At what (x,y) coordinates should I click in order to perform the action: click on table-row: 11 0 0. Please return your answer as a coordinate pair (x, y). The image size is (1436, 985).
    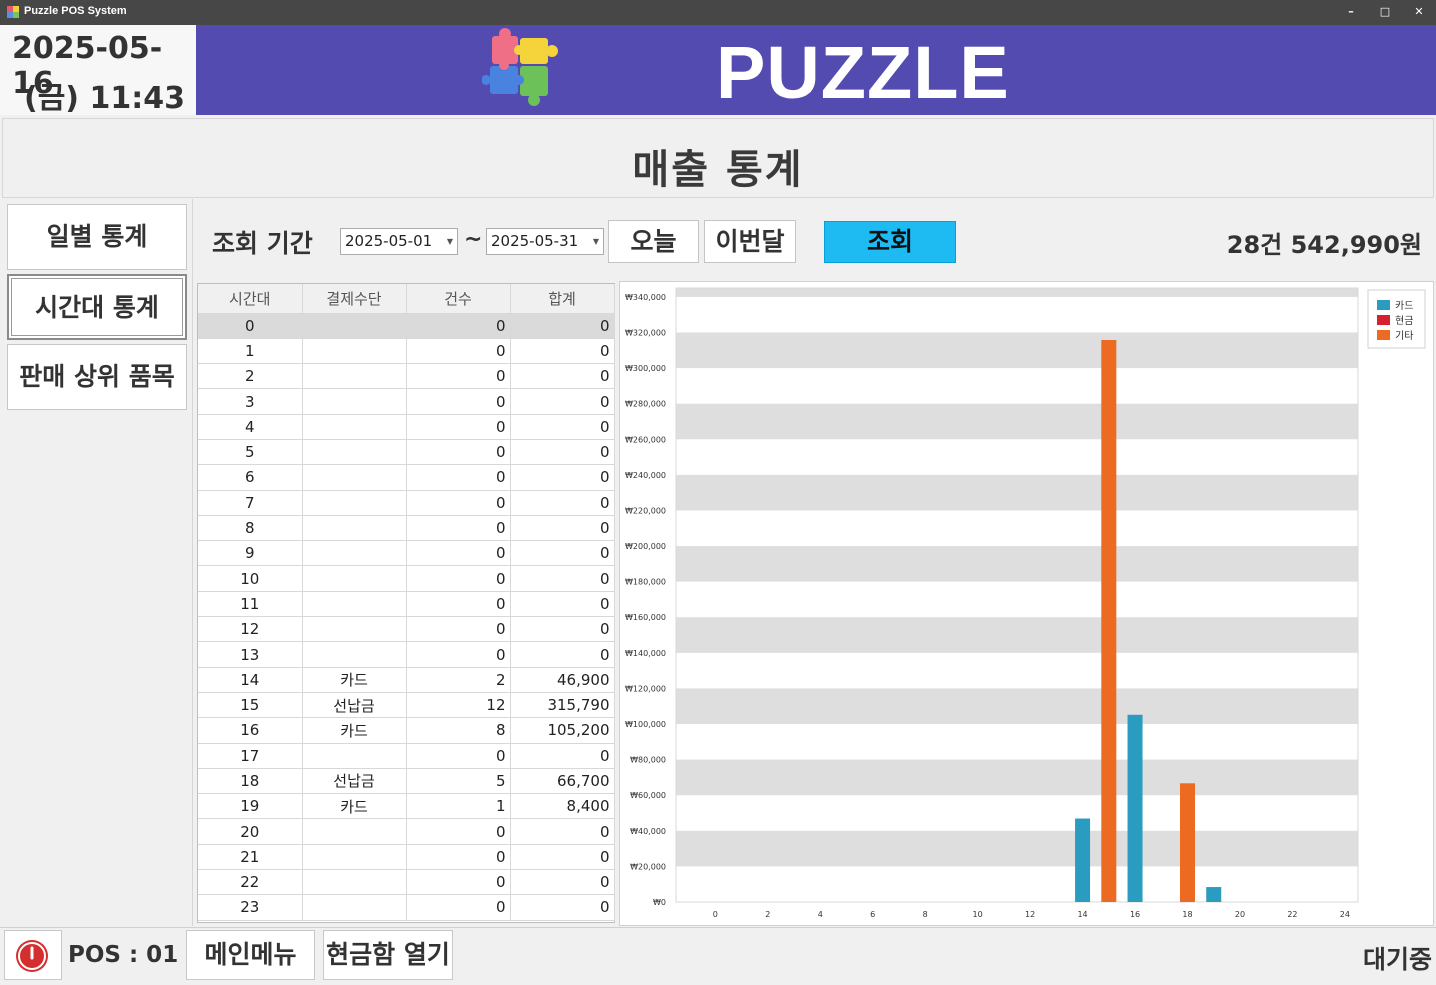
    Looking at the image, I should click on (406, 604).